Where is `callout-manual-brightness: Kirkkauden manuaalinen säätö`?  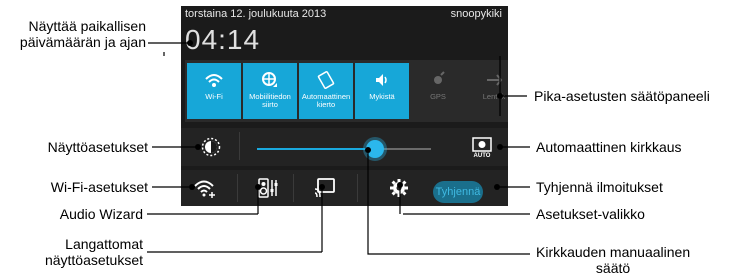 callout-manual-brightness: Kirkkauden manuaalinen säätö is located at coordinates (613, 260).